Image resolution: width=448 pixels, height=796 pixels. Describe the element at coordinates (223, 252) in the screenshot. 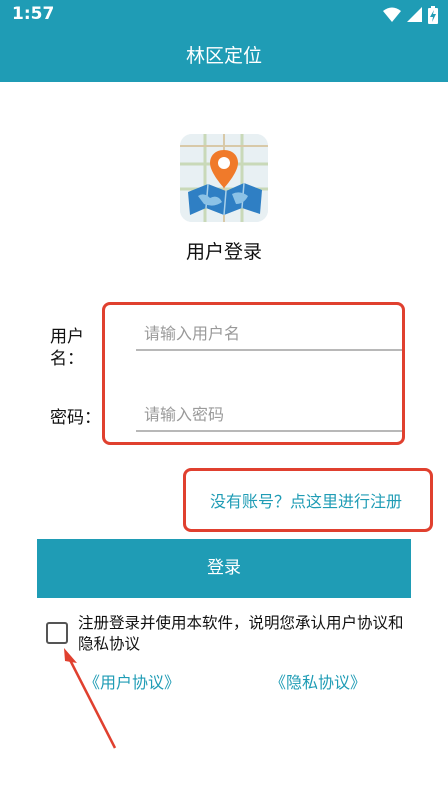

I see `login-title: 用户登录` at that location.